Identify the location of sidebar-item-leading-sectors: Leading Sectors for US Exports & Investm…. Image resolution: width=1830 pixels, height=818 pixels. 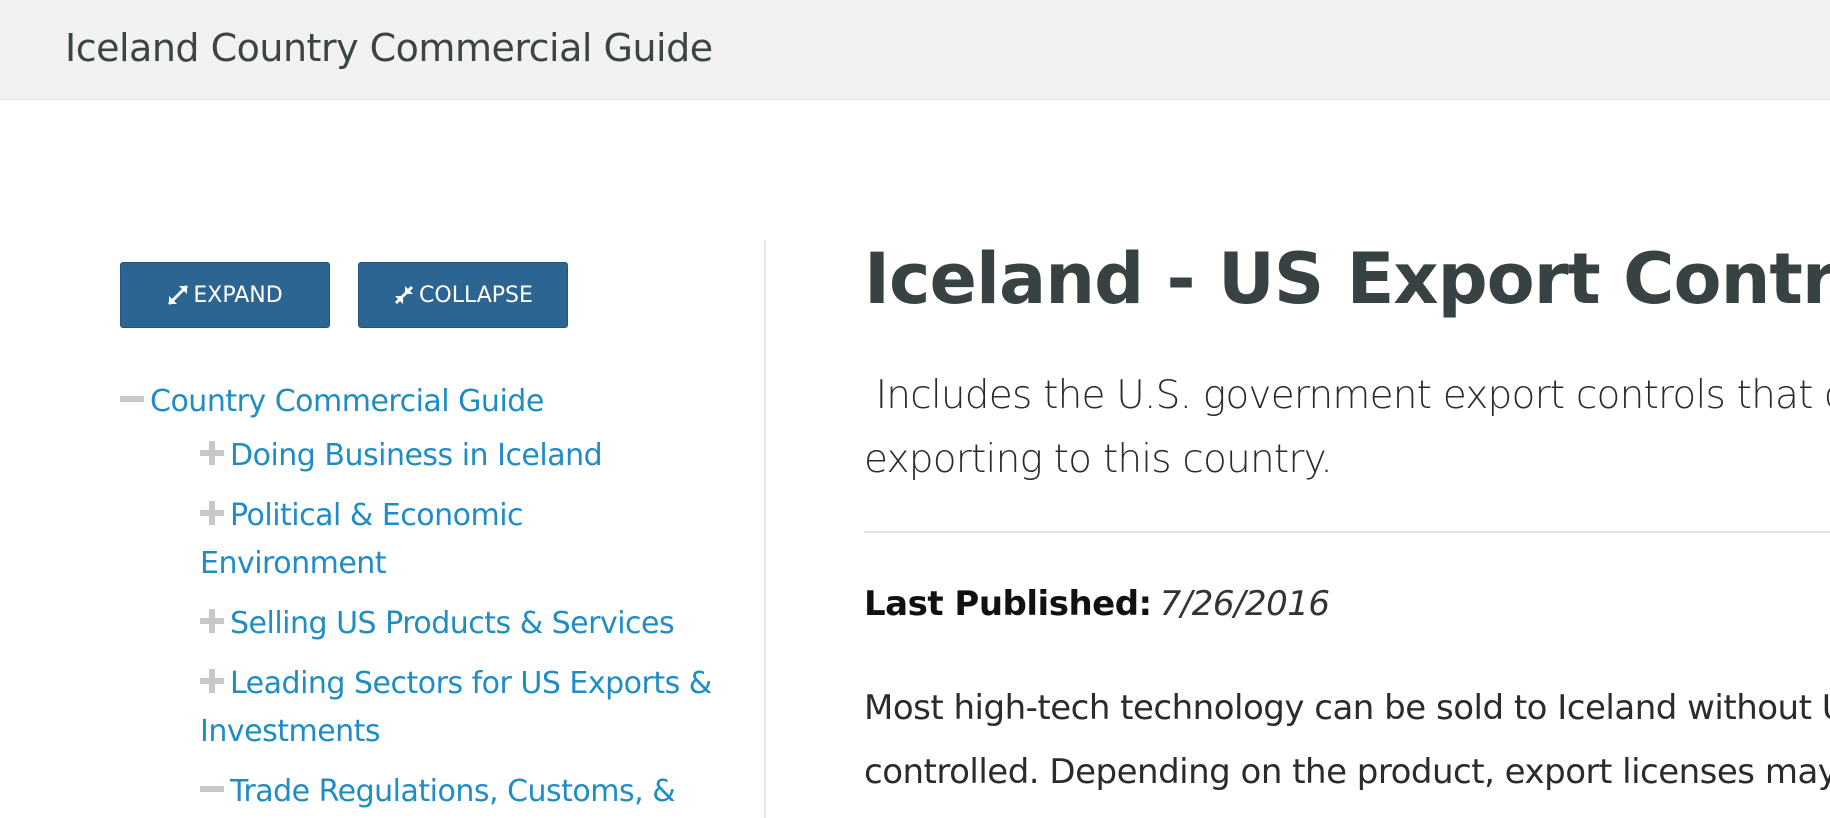
(456, 708).